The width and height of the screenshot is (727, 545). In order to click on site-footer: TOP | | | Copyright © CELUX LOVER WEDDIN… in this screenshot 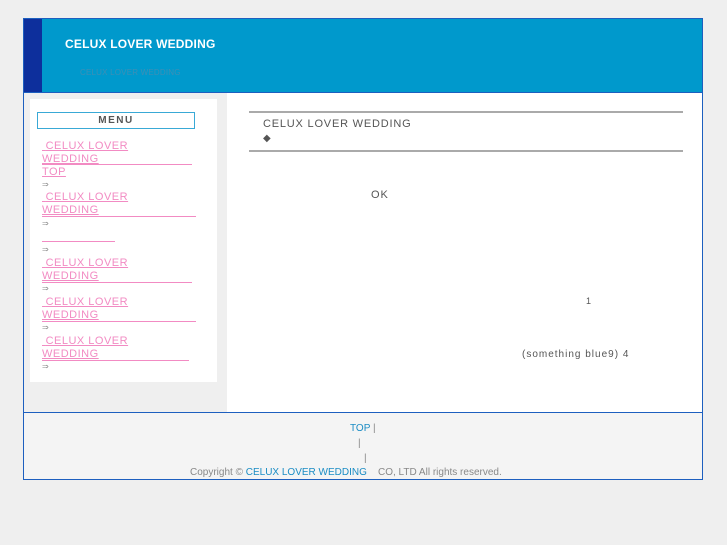, I will do `click(363, 446)`.